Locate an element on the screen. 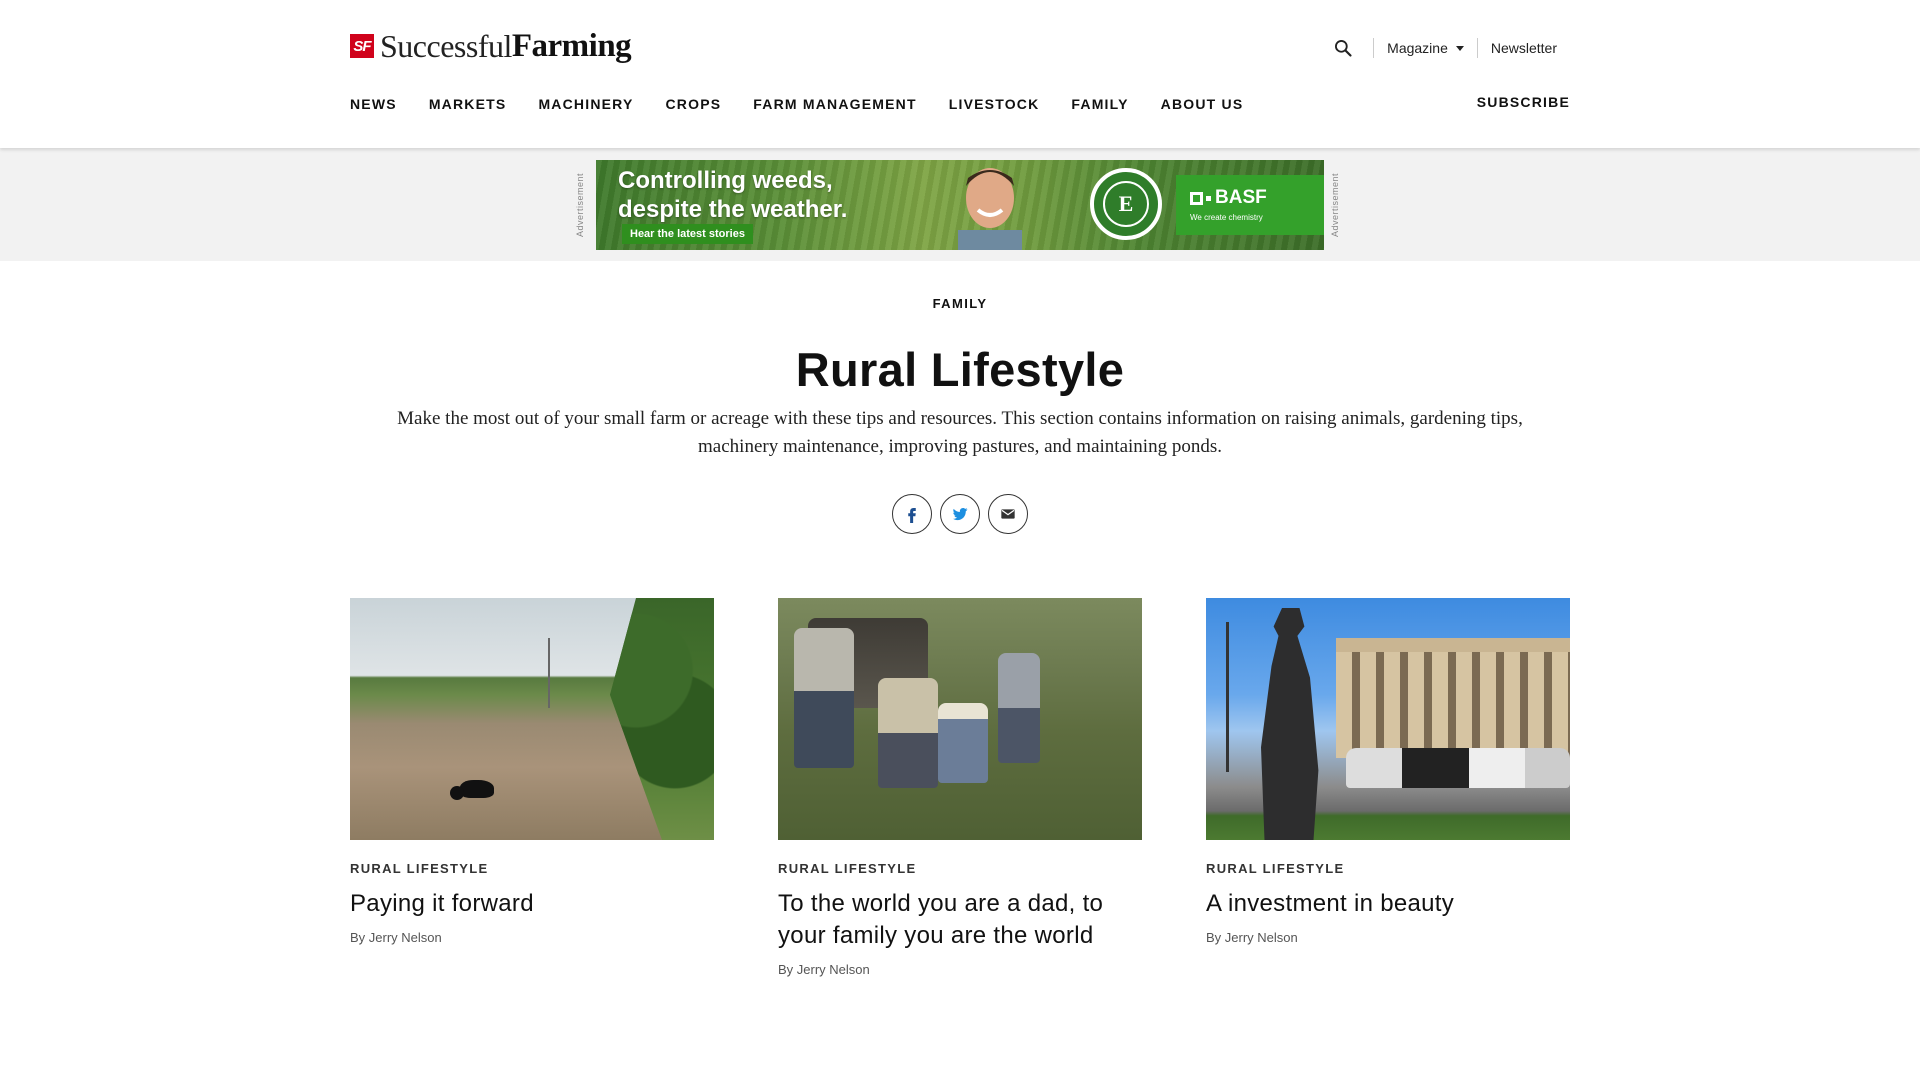 This screenshot has height=1080, width=1920. ad-label-left: Advertisement is located at coordinates (580, 205).